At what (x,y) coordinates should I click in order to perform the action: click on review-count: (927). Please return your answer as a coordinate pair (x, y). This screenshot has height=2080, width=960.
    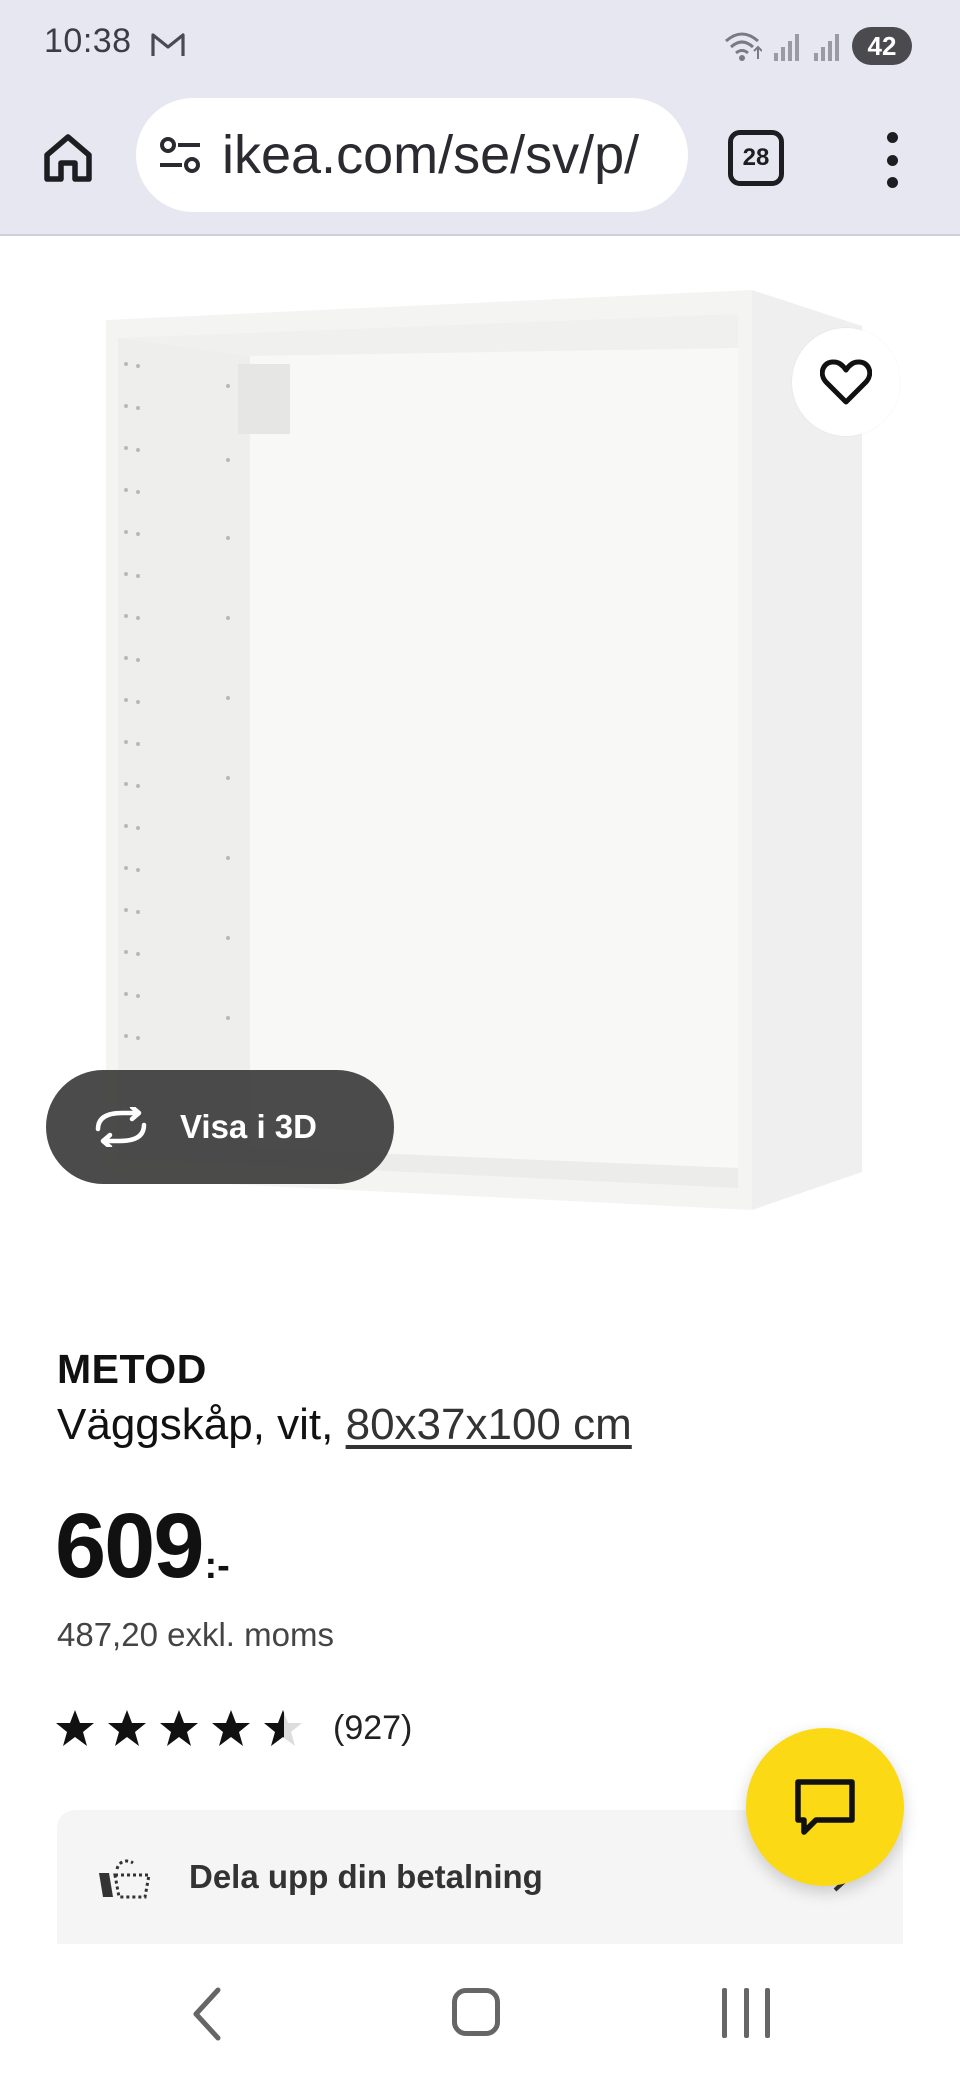
    Looking at the image, I should click on (373, 1727).